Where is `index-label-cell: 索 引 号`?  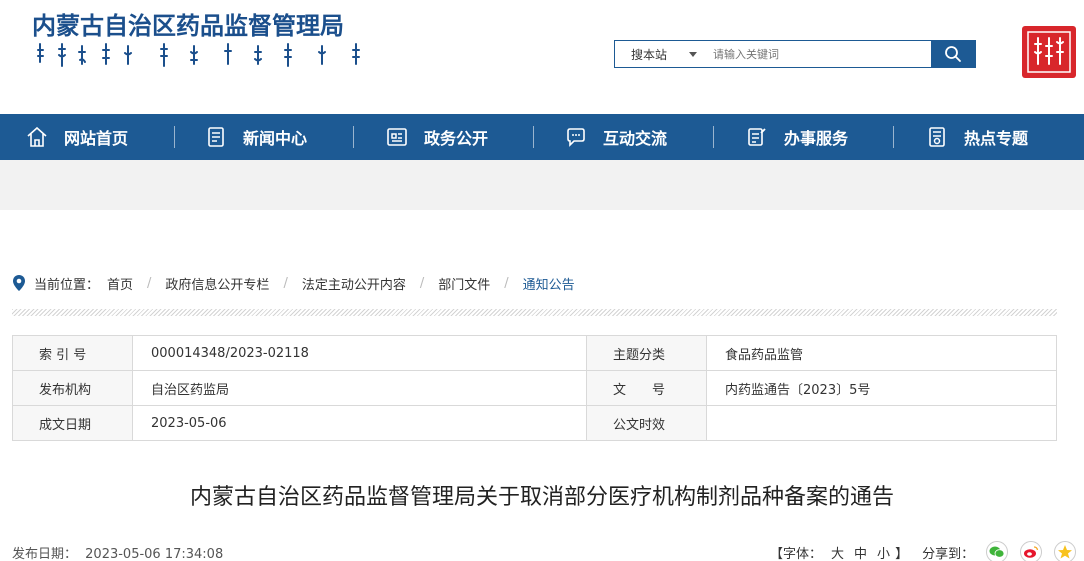
index-label-cell: 索 引 号 is located at coordinates (72, 353).